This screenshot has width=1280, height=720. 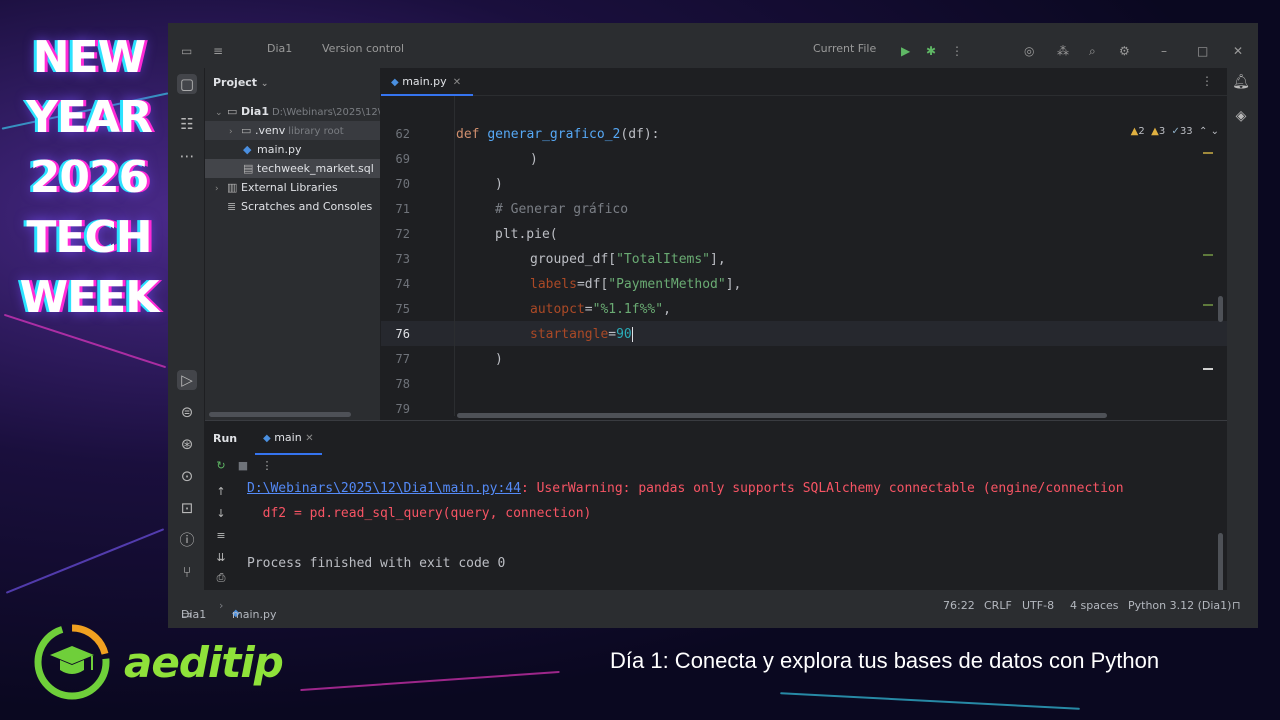 What do you see at coordinates (402, 159) in the screenshot?
I see `line-number: 69` at bounding box center [402, 159].